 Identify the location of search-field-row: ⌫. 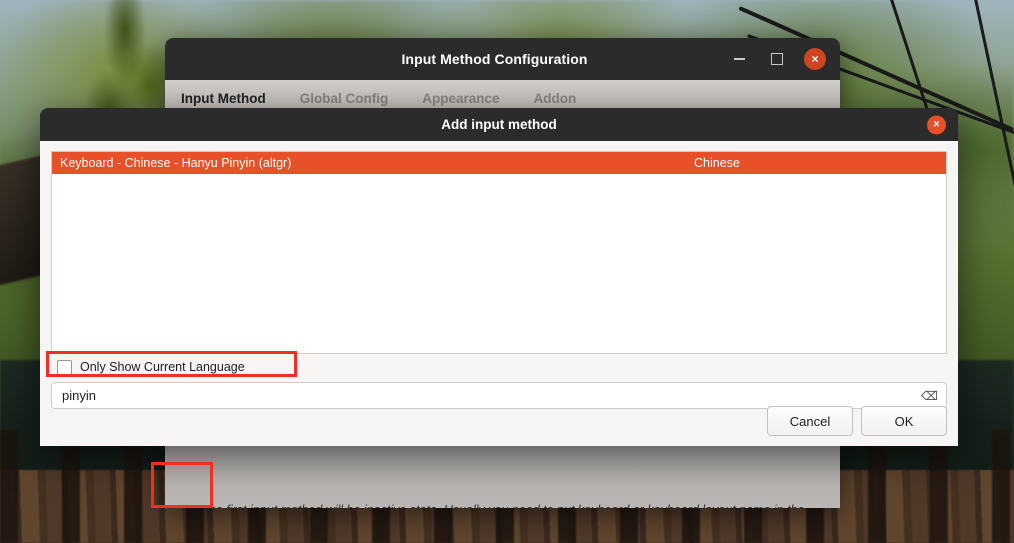
(499, 395).